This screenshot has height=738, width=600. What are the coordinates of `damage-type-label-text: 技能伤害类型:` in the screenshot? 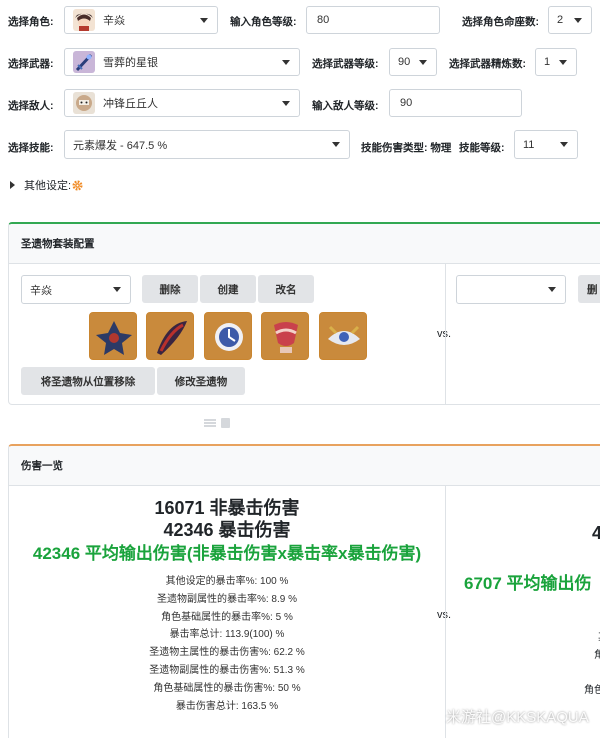 It's located at (394, 148).